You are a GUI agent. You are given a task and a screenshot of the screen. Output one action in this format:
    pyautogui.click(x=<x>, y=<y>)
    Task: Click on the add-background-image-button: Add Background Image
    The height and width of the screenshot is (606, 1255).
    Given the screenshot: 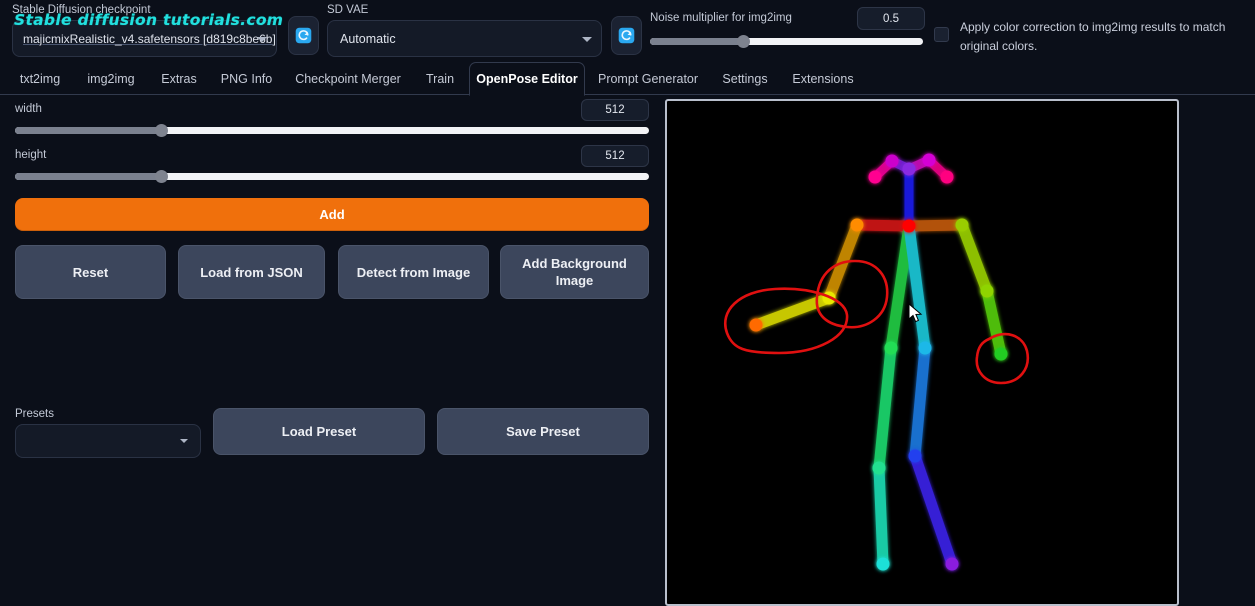 What is the action you would take?
    pyautogui.click(x=574, y=272)
    